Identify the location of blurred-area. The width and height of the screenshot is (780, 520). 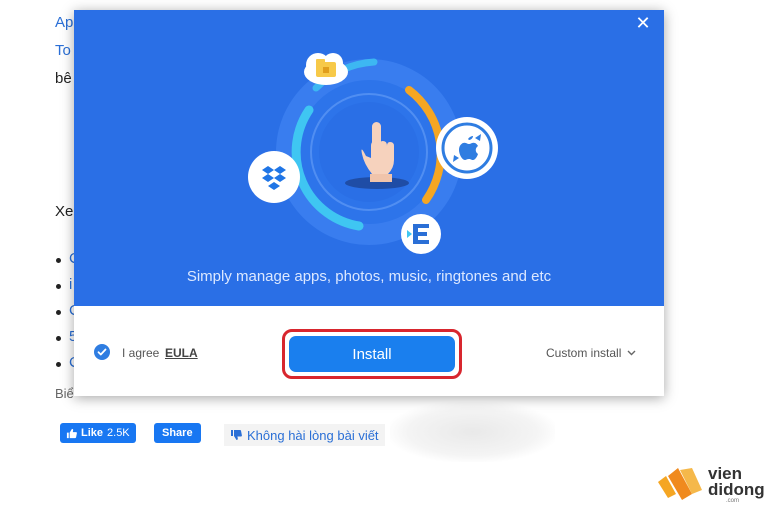
(472, 432).